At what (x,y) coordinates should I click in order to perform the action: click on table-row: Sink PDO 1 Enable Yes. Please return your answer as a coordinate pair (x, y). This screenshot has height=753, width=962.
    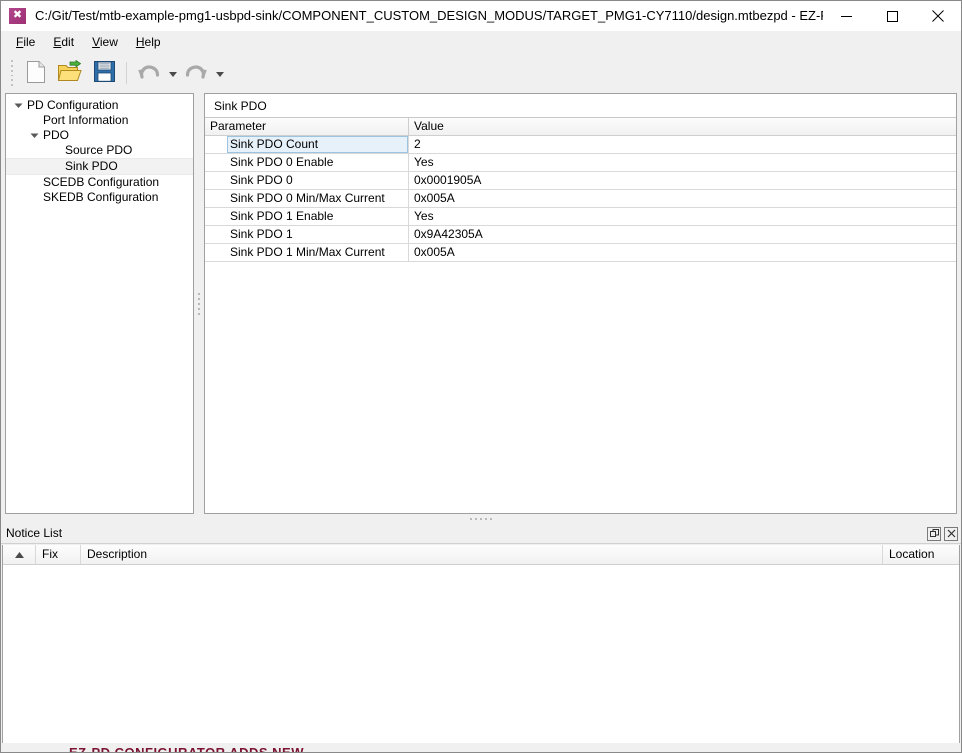
    Looking at the image, I should click on (580, 217).